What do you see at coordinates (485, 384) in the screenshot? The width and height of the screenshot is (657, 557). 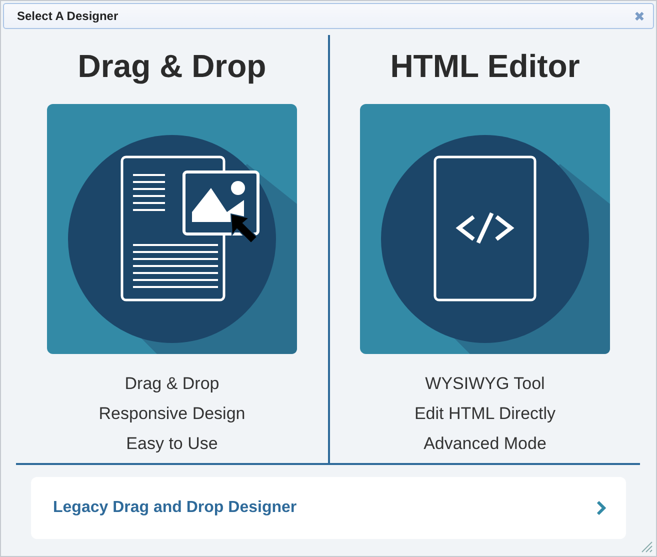 I see `feature-text: WYSIWYG Tool` at bounding box center [485, 384].